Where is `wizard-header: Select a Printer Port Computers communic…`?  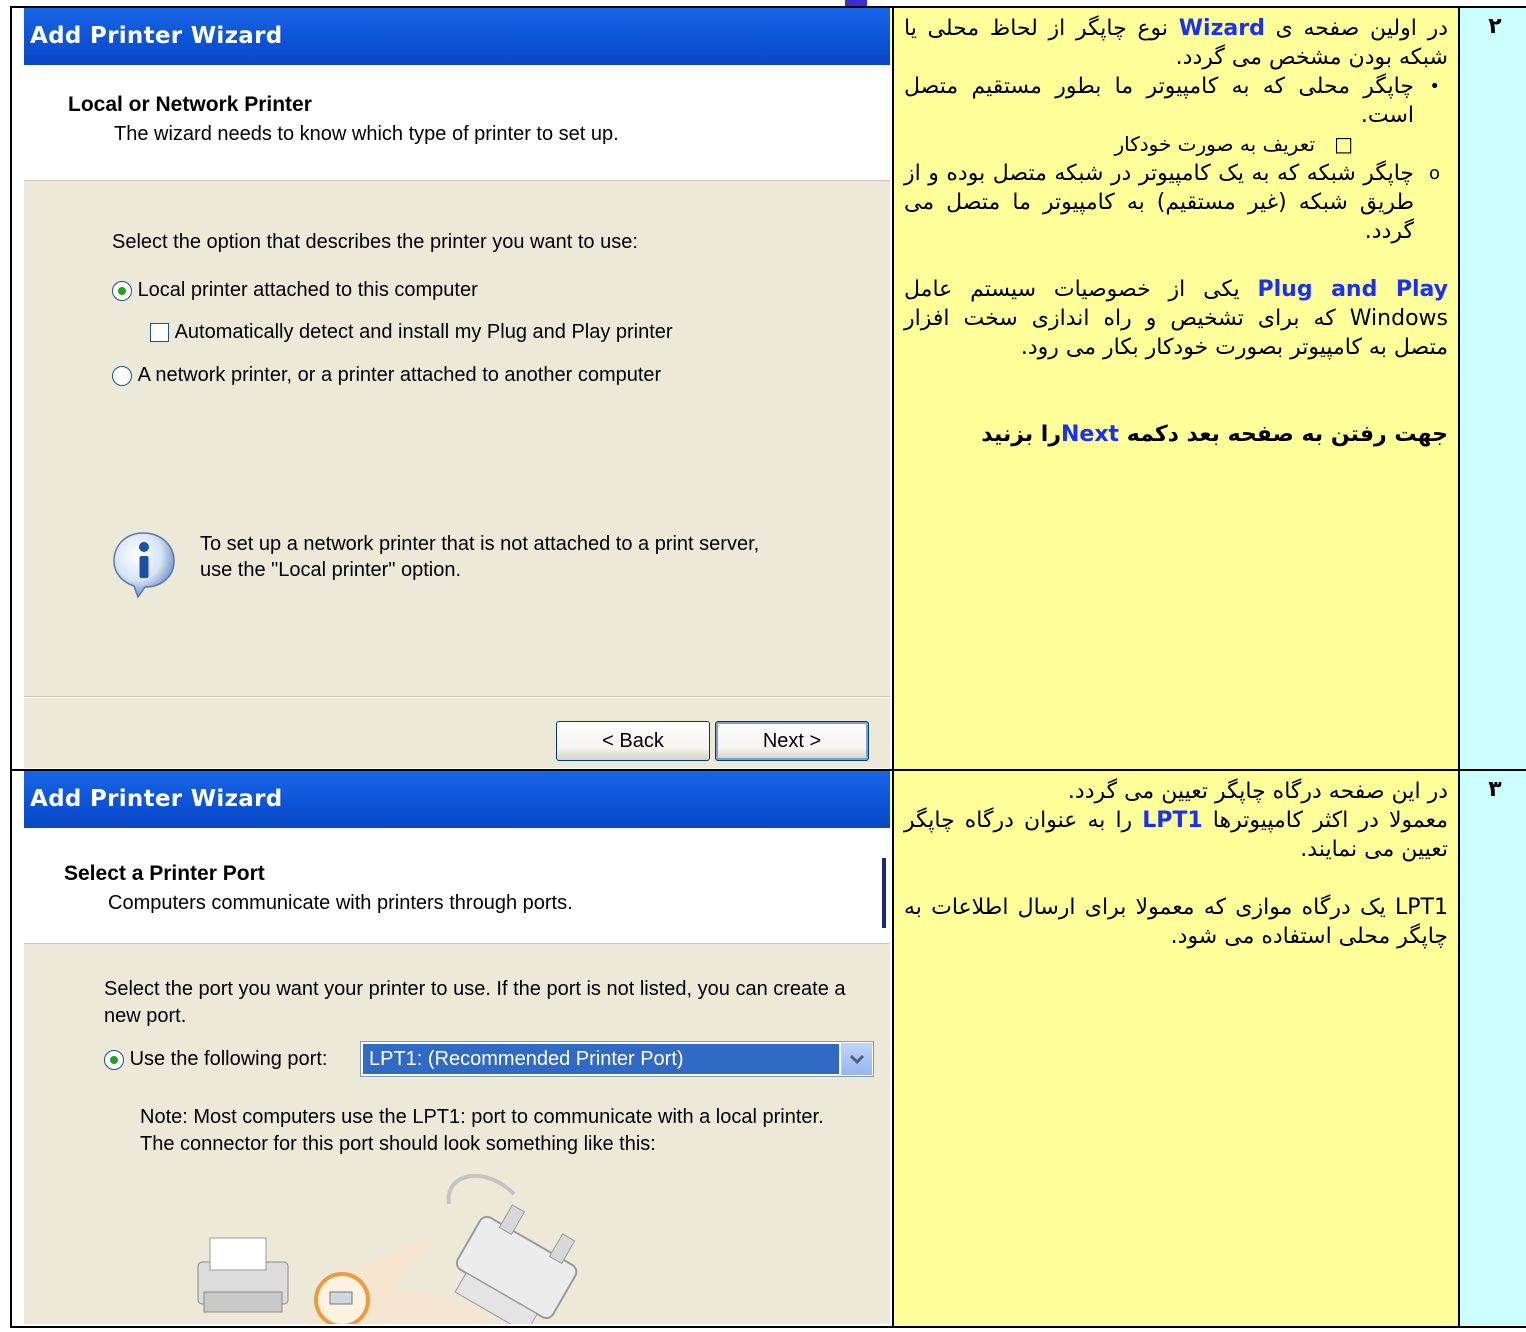
wizard-header: Select a Printer Port Computers communic… is located at coordinates (457, 886).